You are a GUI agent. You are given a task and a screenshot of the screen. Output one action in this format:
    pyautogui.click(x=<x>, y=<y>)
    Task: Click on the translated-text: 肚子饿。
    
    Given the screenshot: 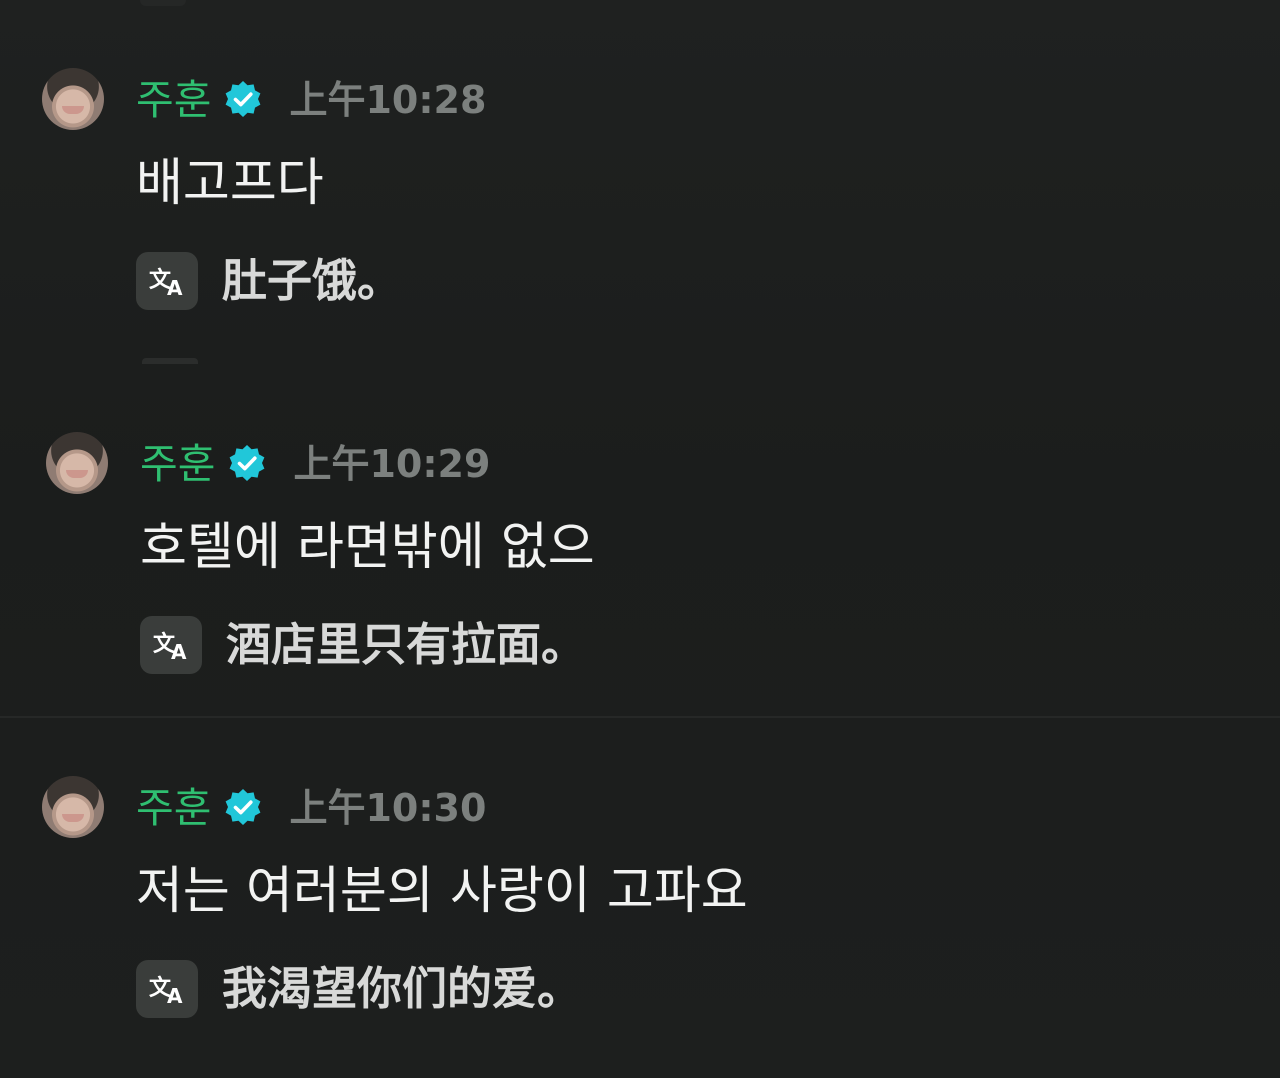 What is the action you would take?
    pyautogui.click(x=312, y=280)
    